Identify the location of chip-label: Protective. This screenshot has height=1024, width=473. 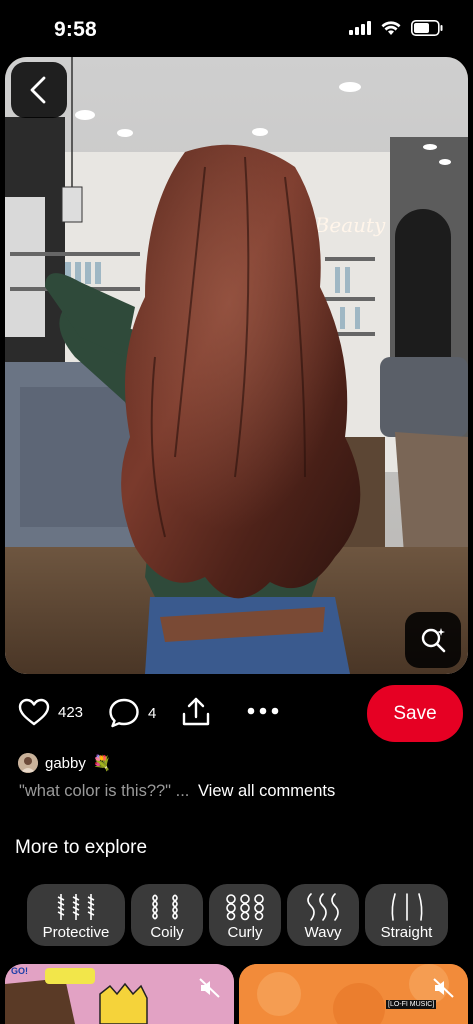
(76, 932).